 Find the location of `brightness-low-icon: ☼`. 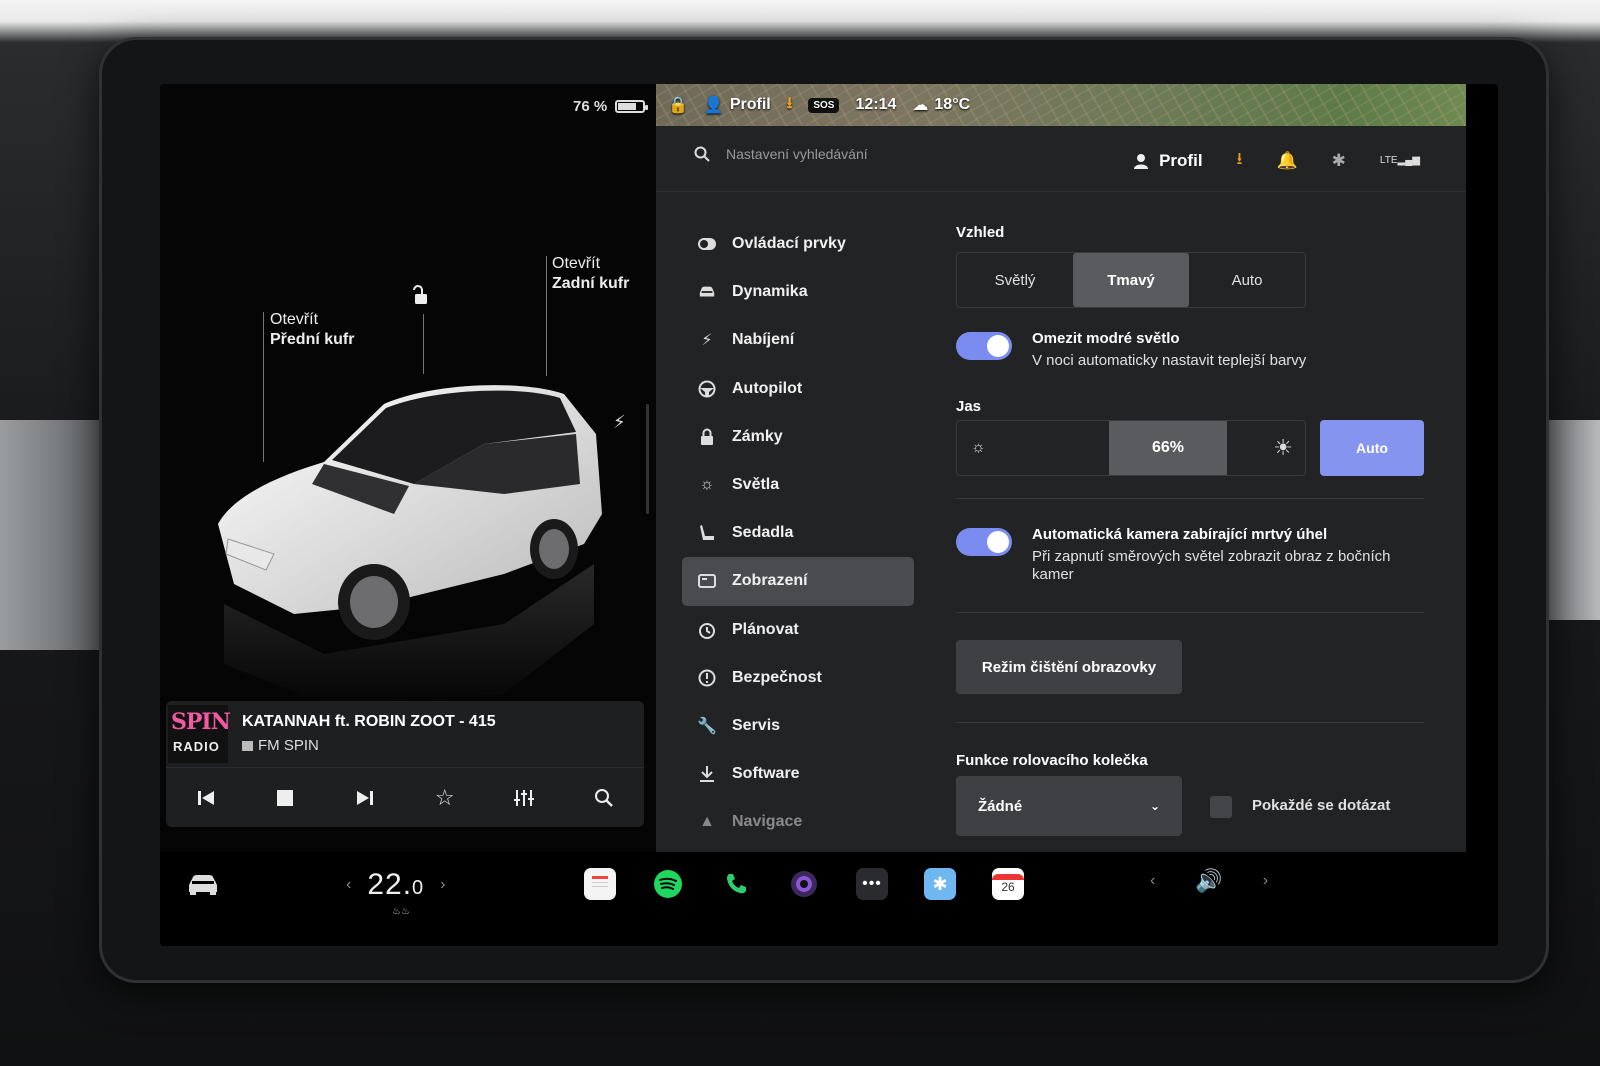

brightness-low-icon: ☼ is located at coordinates (978, 447).